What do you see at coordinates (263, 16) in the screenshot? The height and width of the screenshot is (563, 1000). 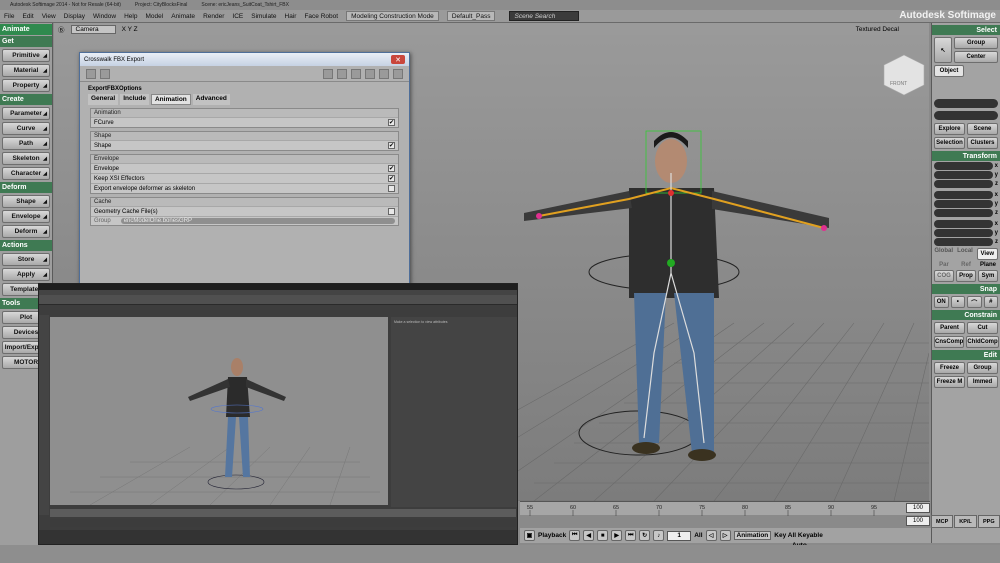 I see `menu-simulate: Simulate` at bounding box center [263, 16].